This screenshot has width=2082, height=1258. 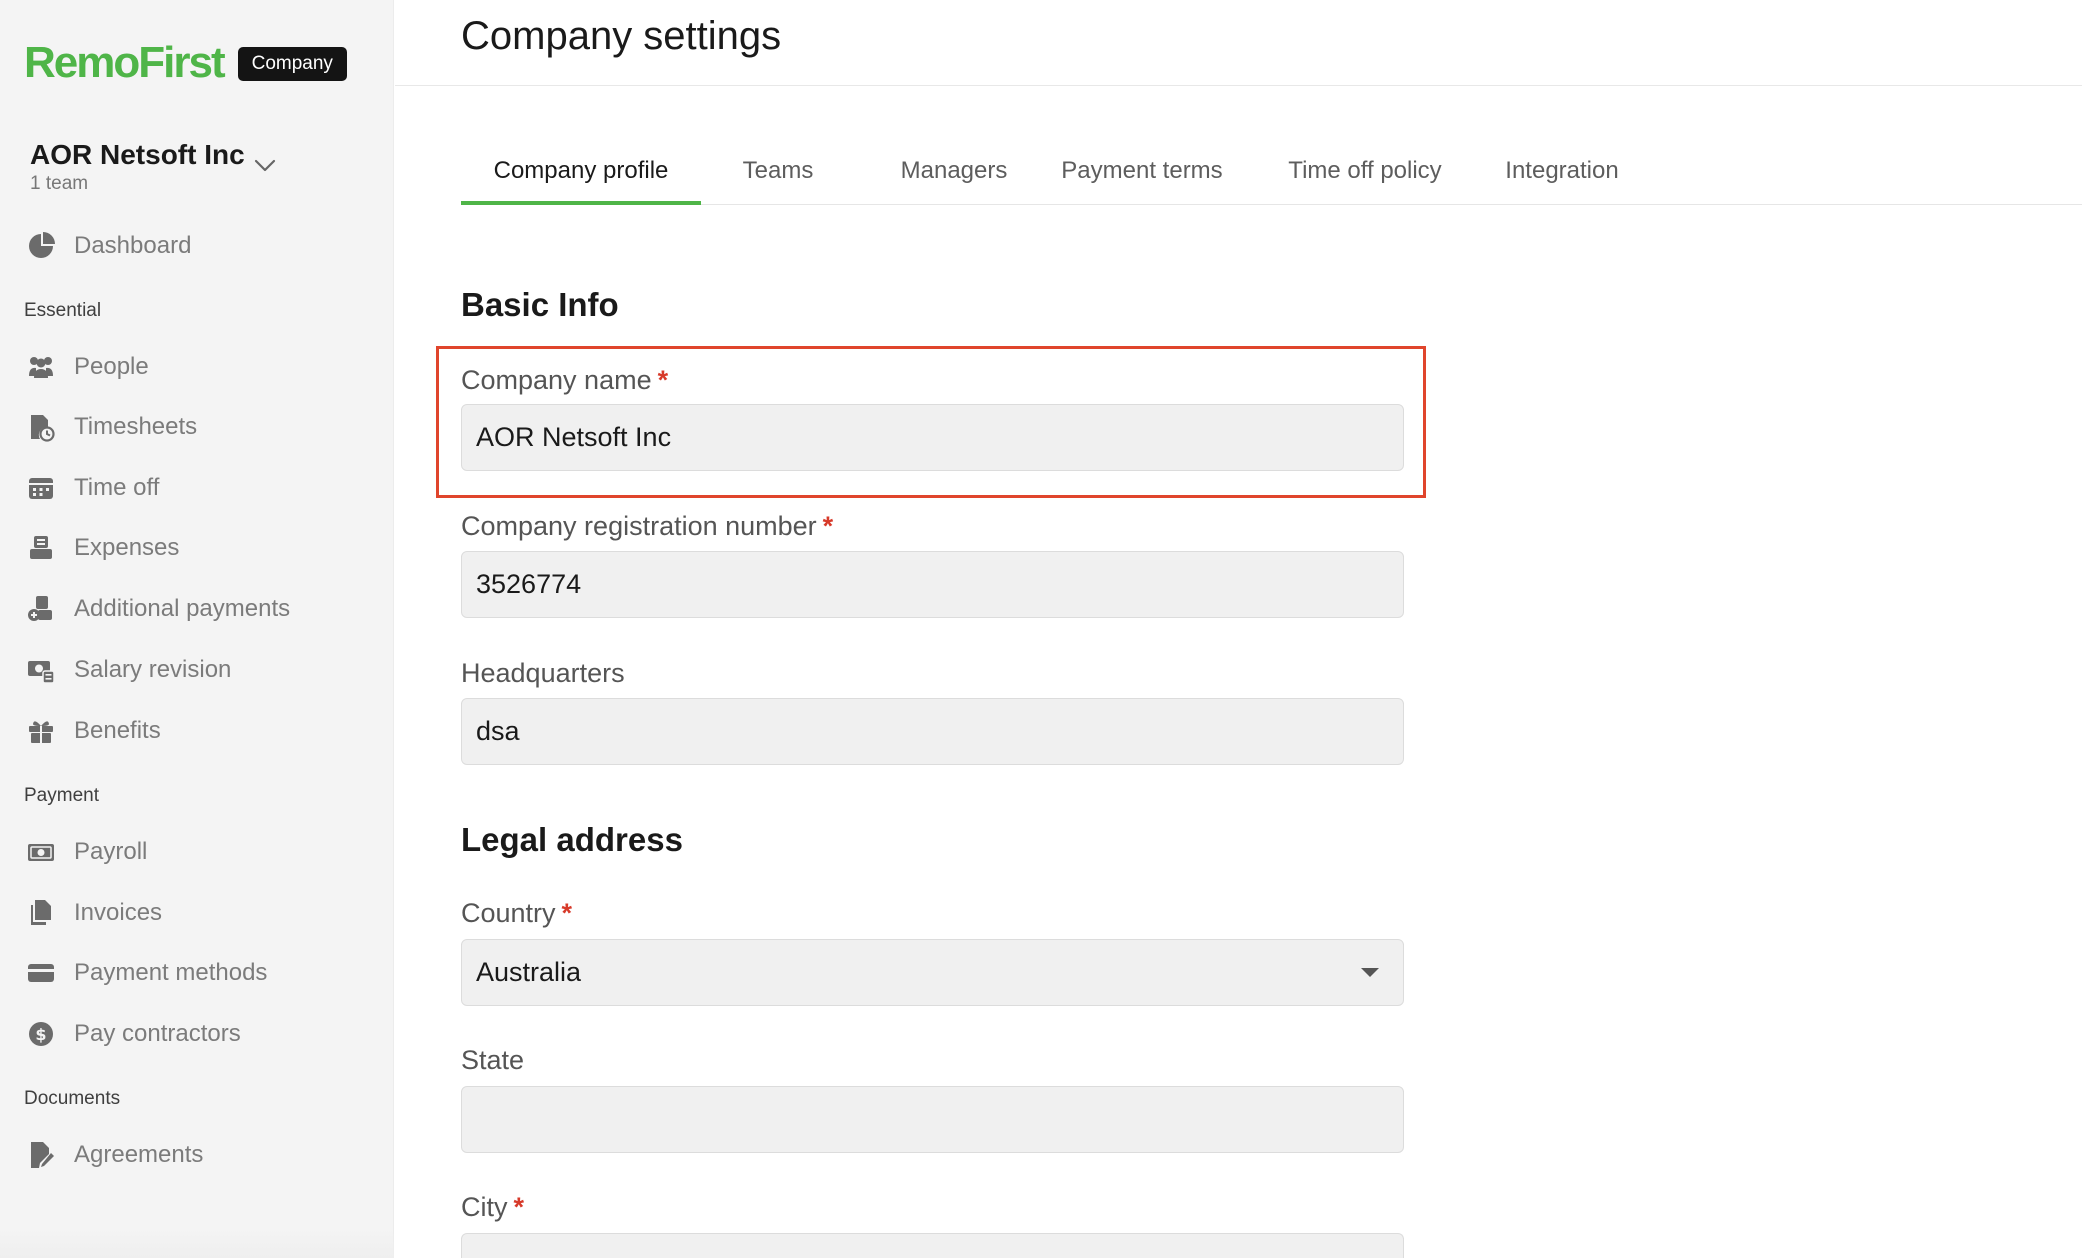 What do you see at coordinates (529, 972) in the screenshot?
I see `country-value: Australia` at bounding box center [529, 972].